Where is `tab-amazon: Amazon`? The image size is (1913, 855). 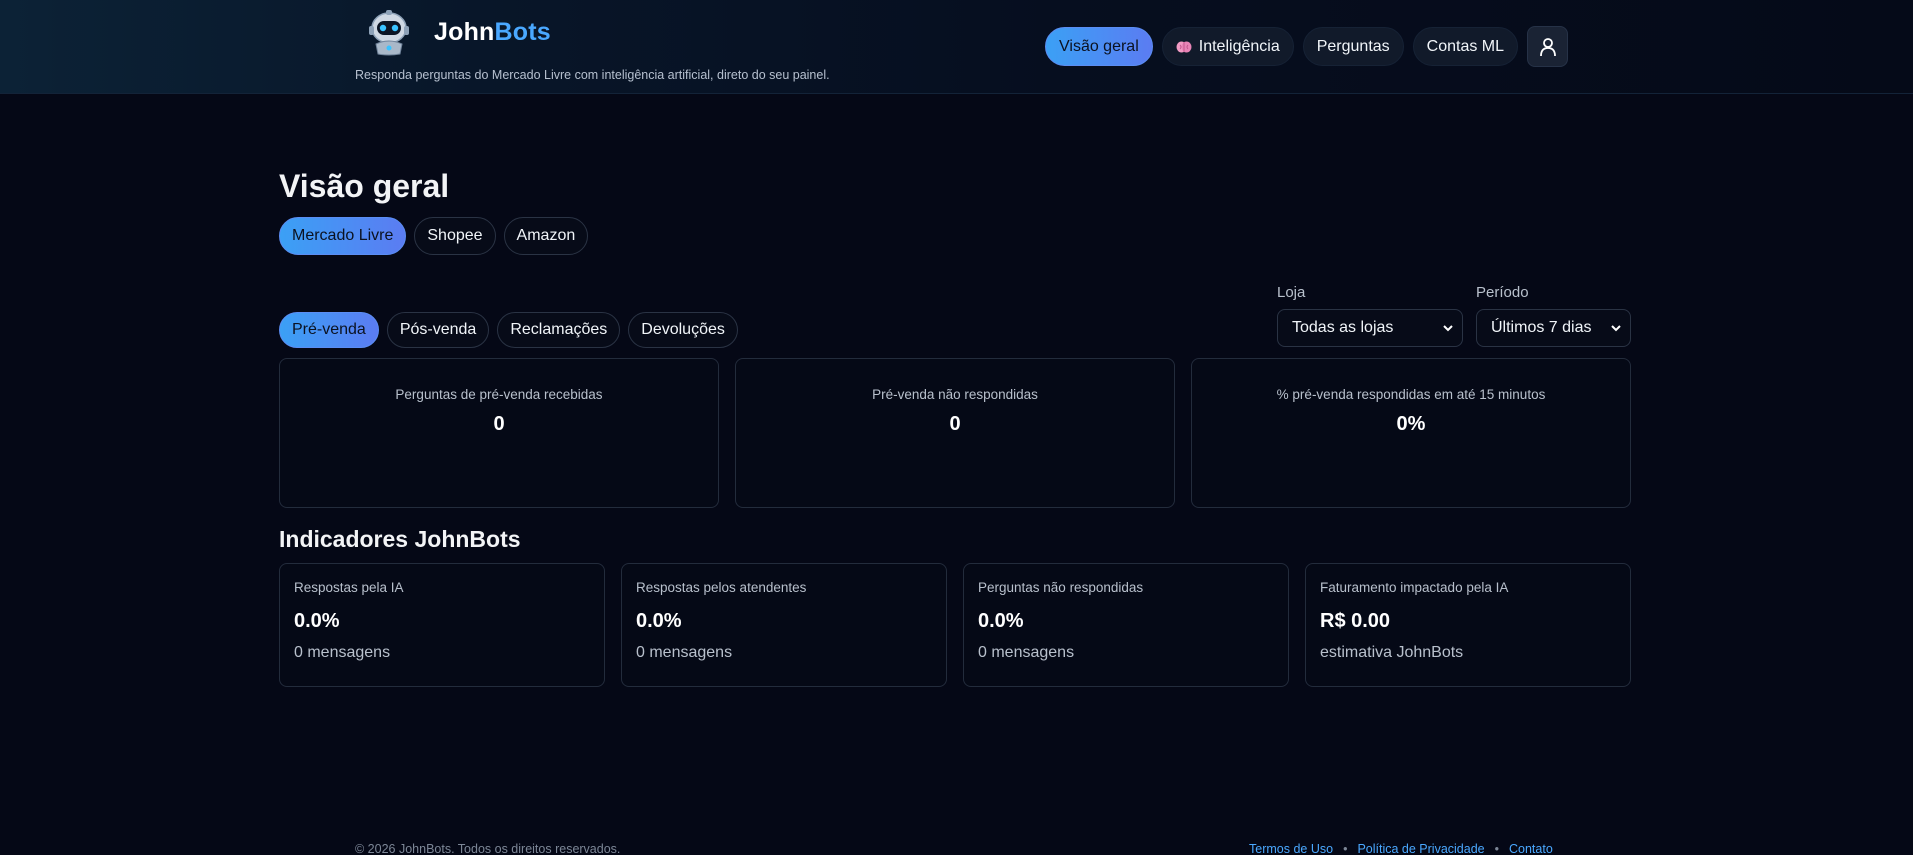
tab-amazon: Amazon is located at coordinates (546, 236).